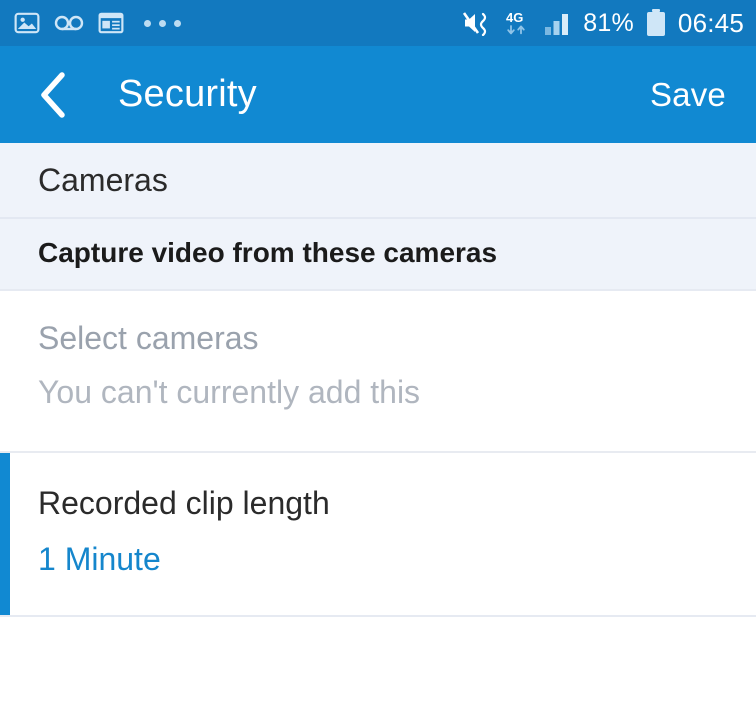  I want to click on accent-bar, so click(5, 534).